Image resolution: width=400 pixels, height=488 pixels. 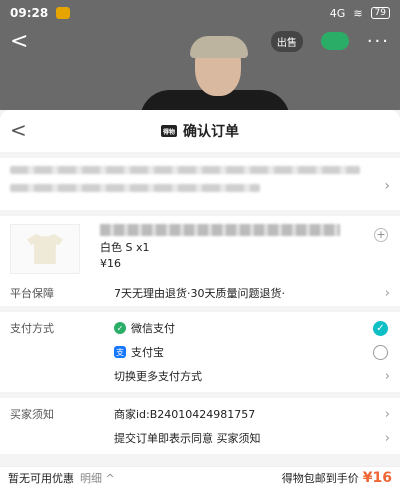 I want to click on payment-option-name: 支付宝, so click(x=147, y=352).